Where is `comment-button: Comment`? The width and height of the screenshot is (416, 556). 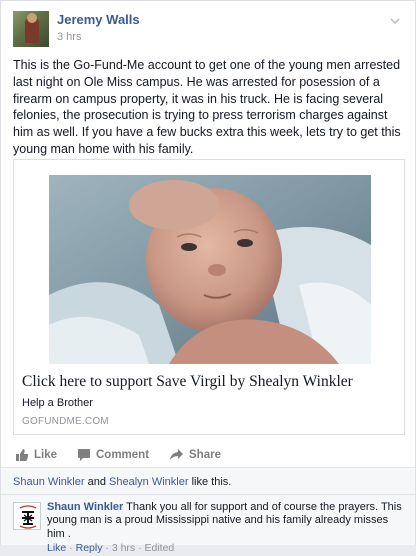
comment-button: Comment is located at coordinates (113, 455).